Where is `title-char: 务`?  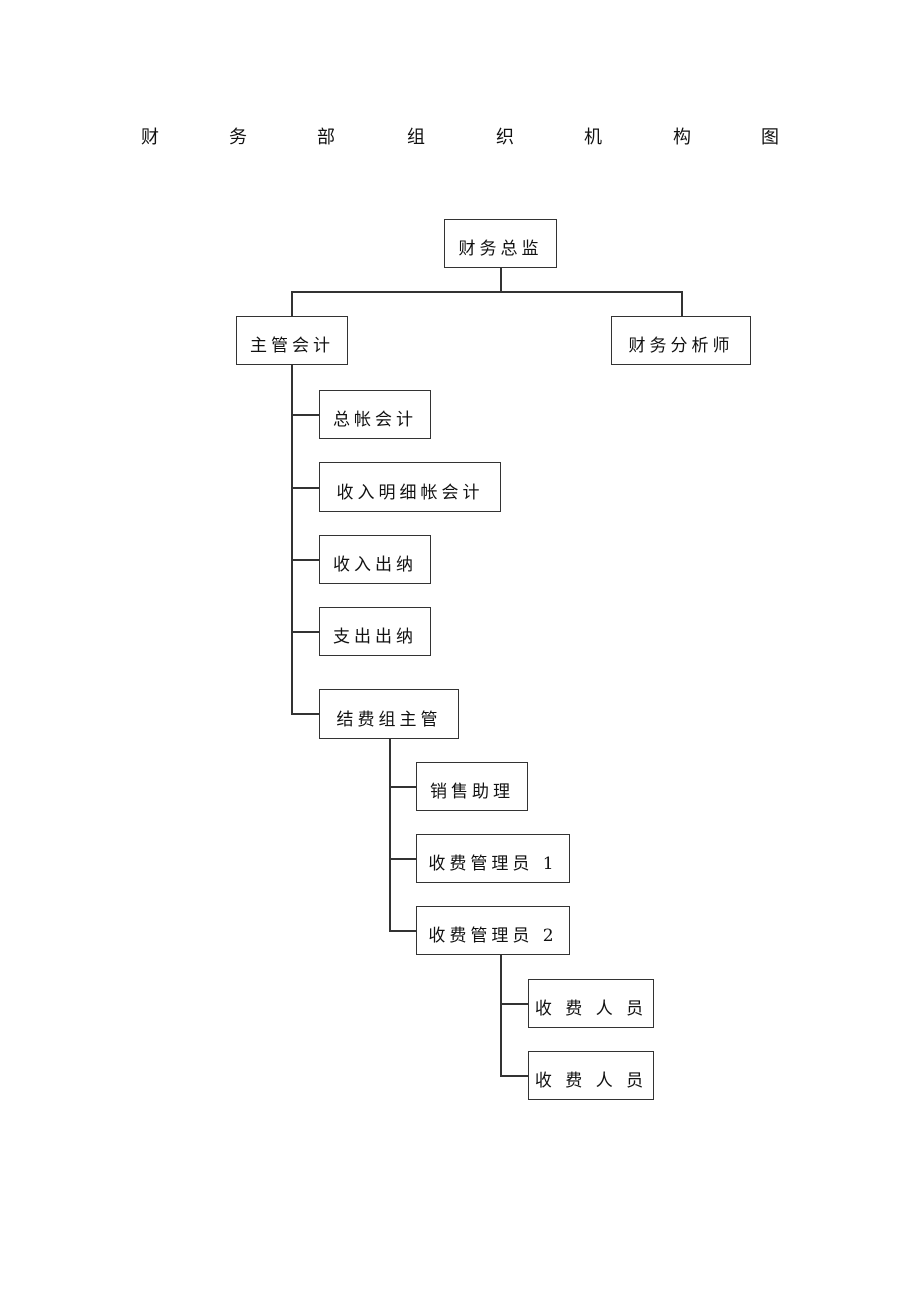
title-char: 务 is located at coordinates (238, 137).